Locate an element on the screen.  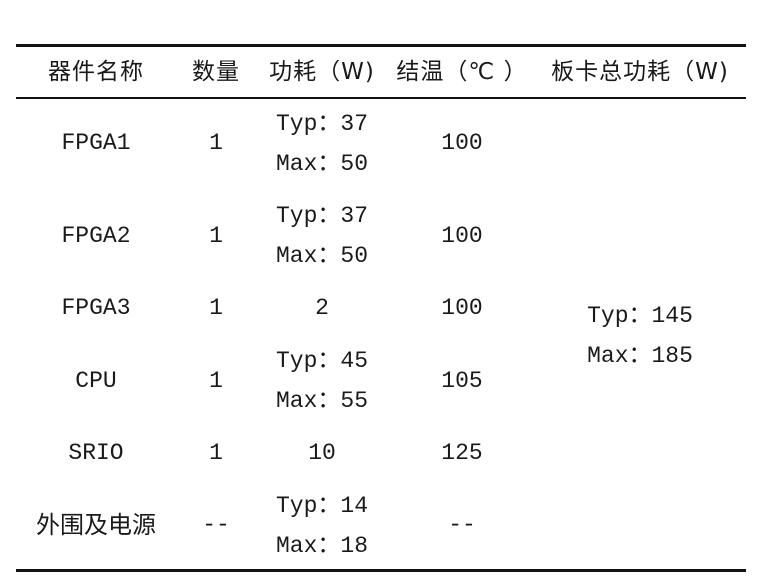
power-value: Typ：45 Max：55 is located at coordinates (322, 381).